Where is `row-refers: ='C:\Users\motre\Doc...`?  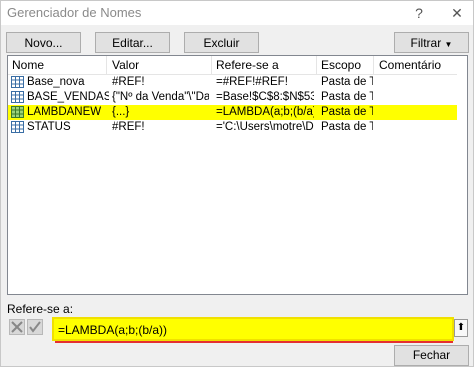 row-refers: ='C:\Users\motre\Doc... is located at coordinates (265, 127).